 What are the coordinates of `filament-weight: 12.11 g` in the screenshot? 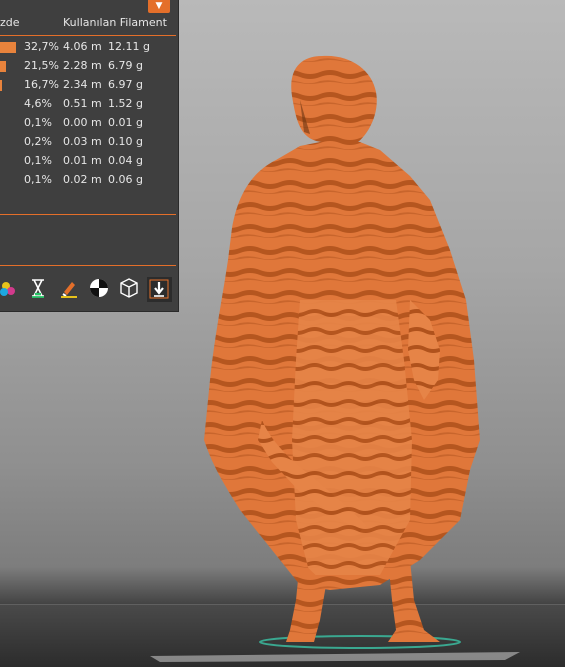 It's located at (129, 46).